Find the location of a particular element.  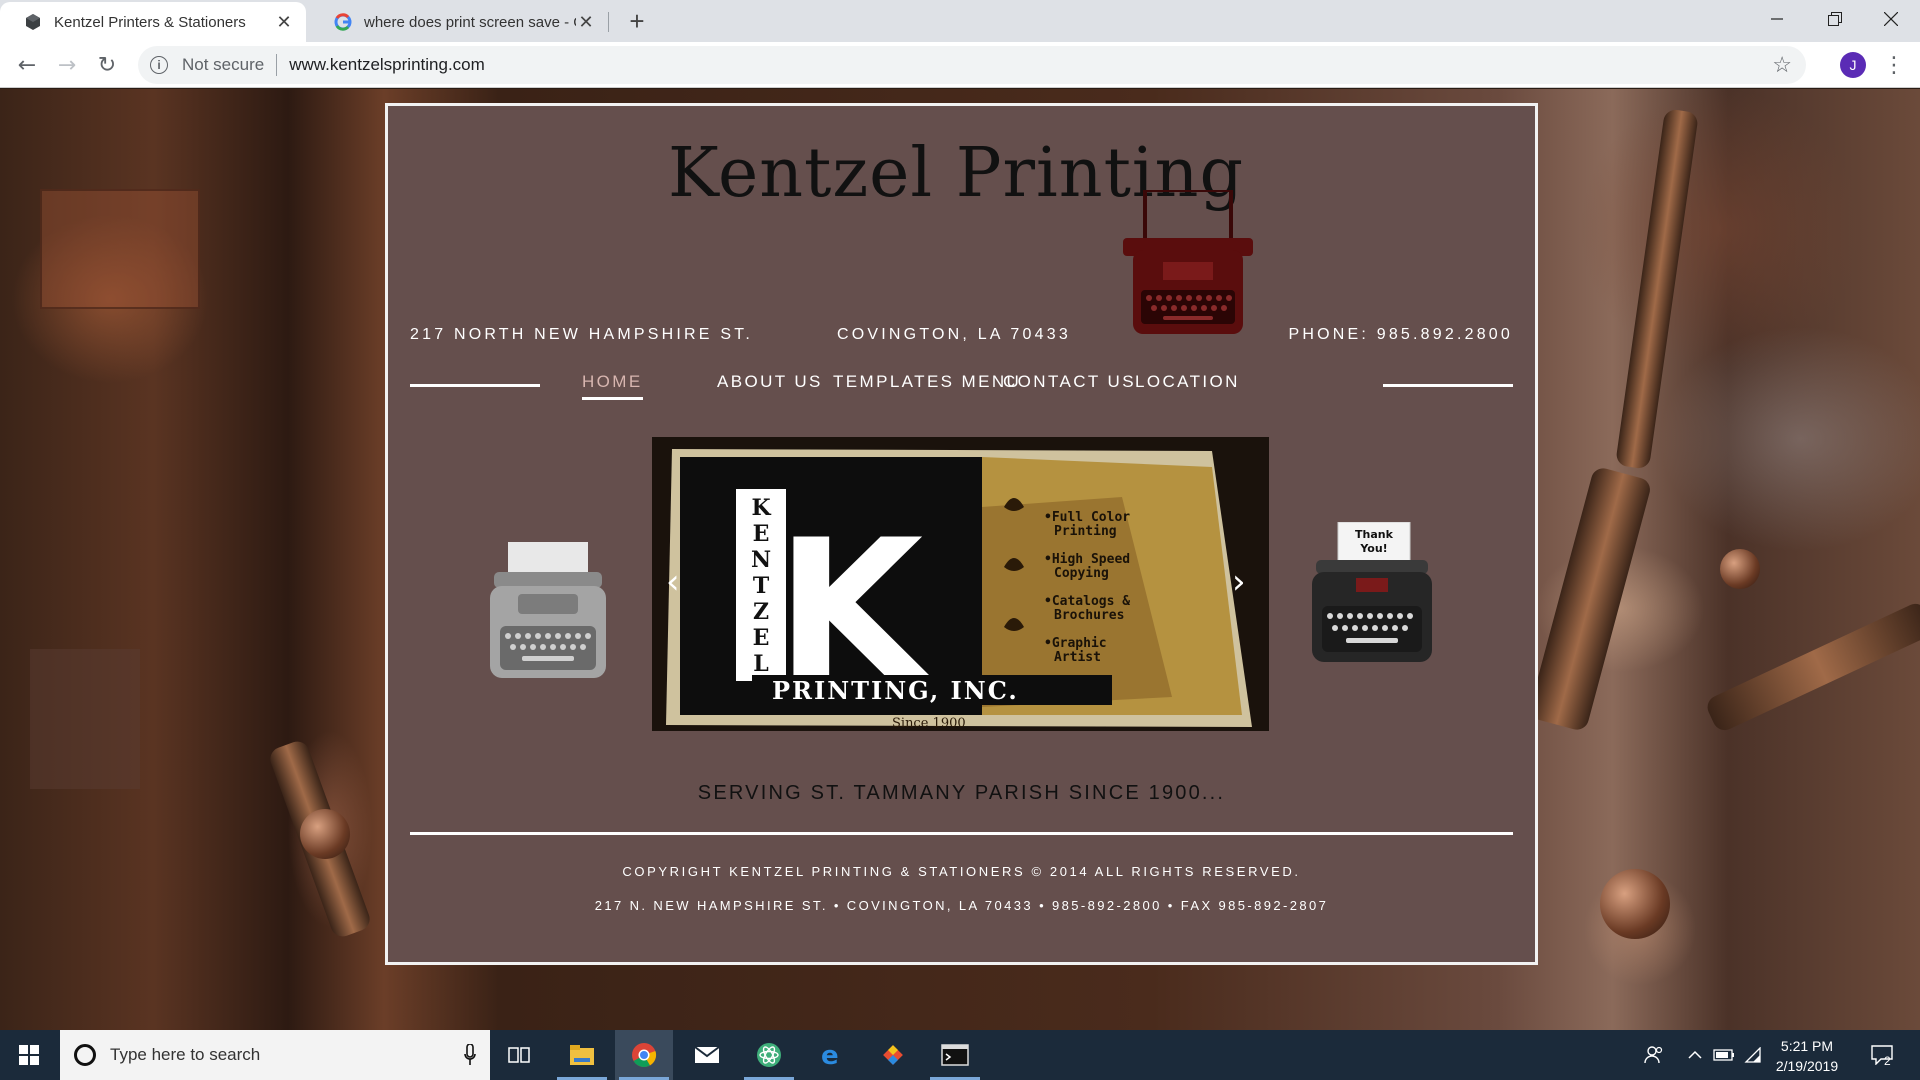

chrome-icon is located at coordinates (644, 1055).